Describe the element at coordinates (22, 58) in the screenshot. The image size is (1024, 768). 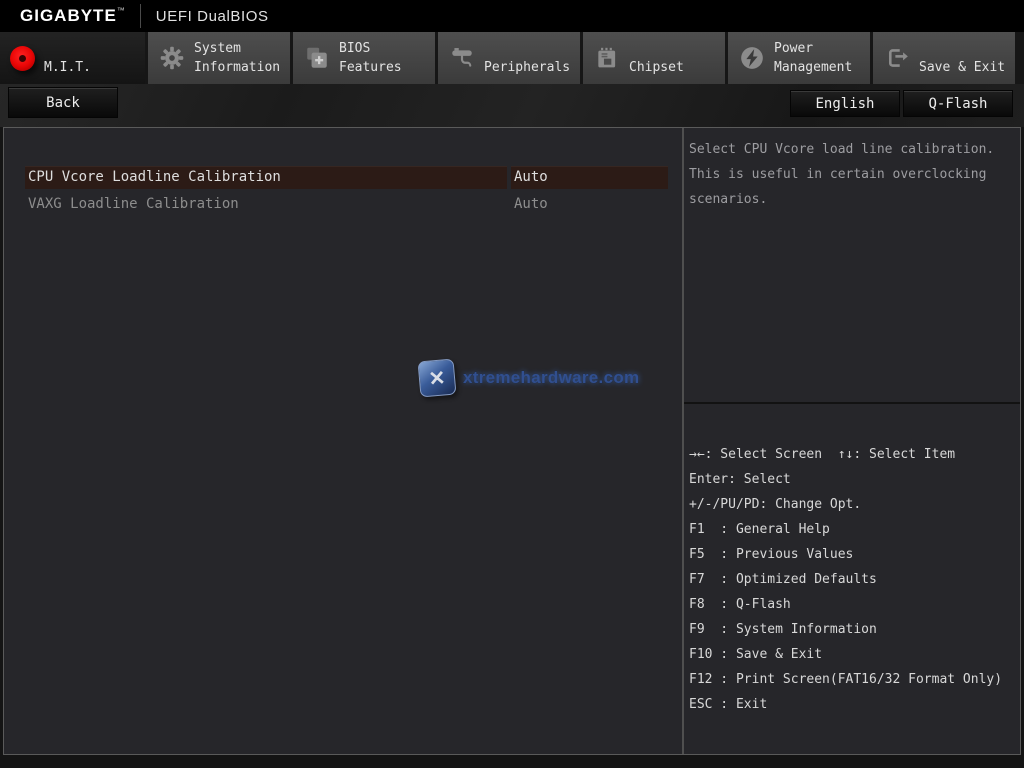
I see `mit-red-disc-icon` at that location.